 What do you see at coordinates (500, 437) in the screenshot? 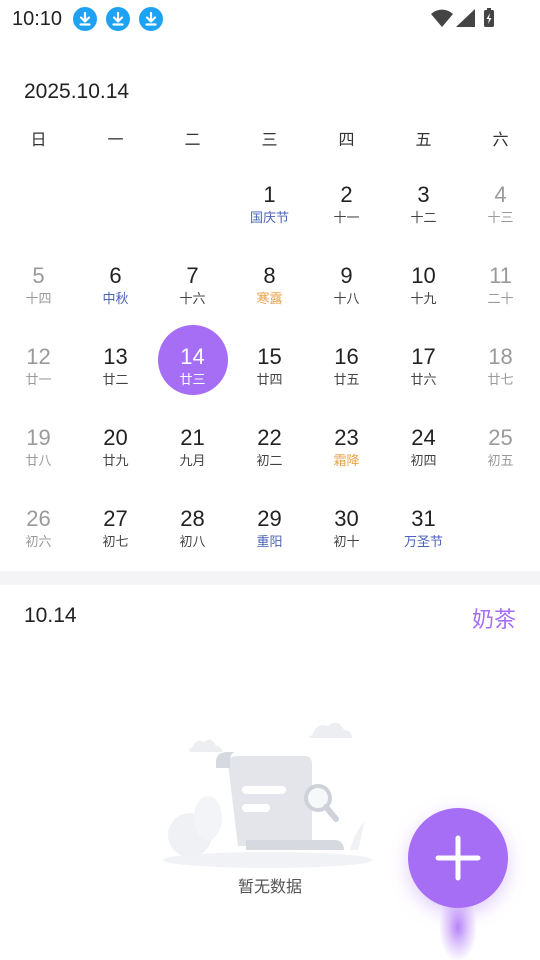
I see `day-number: 25` at bounding box center [500, 437].